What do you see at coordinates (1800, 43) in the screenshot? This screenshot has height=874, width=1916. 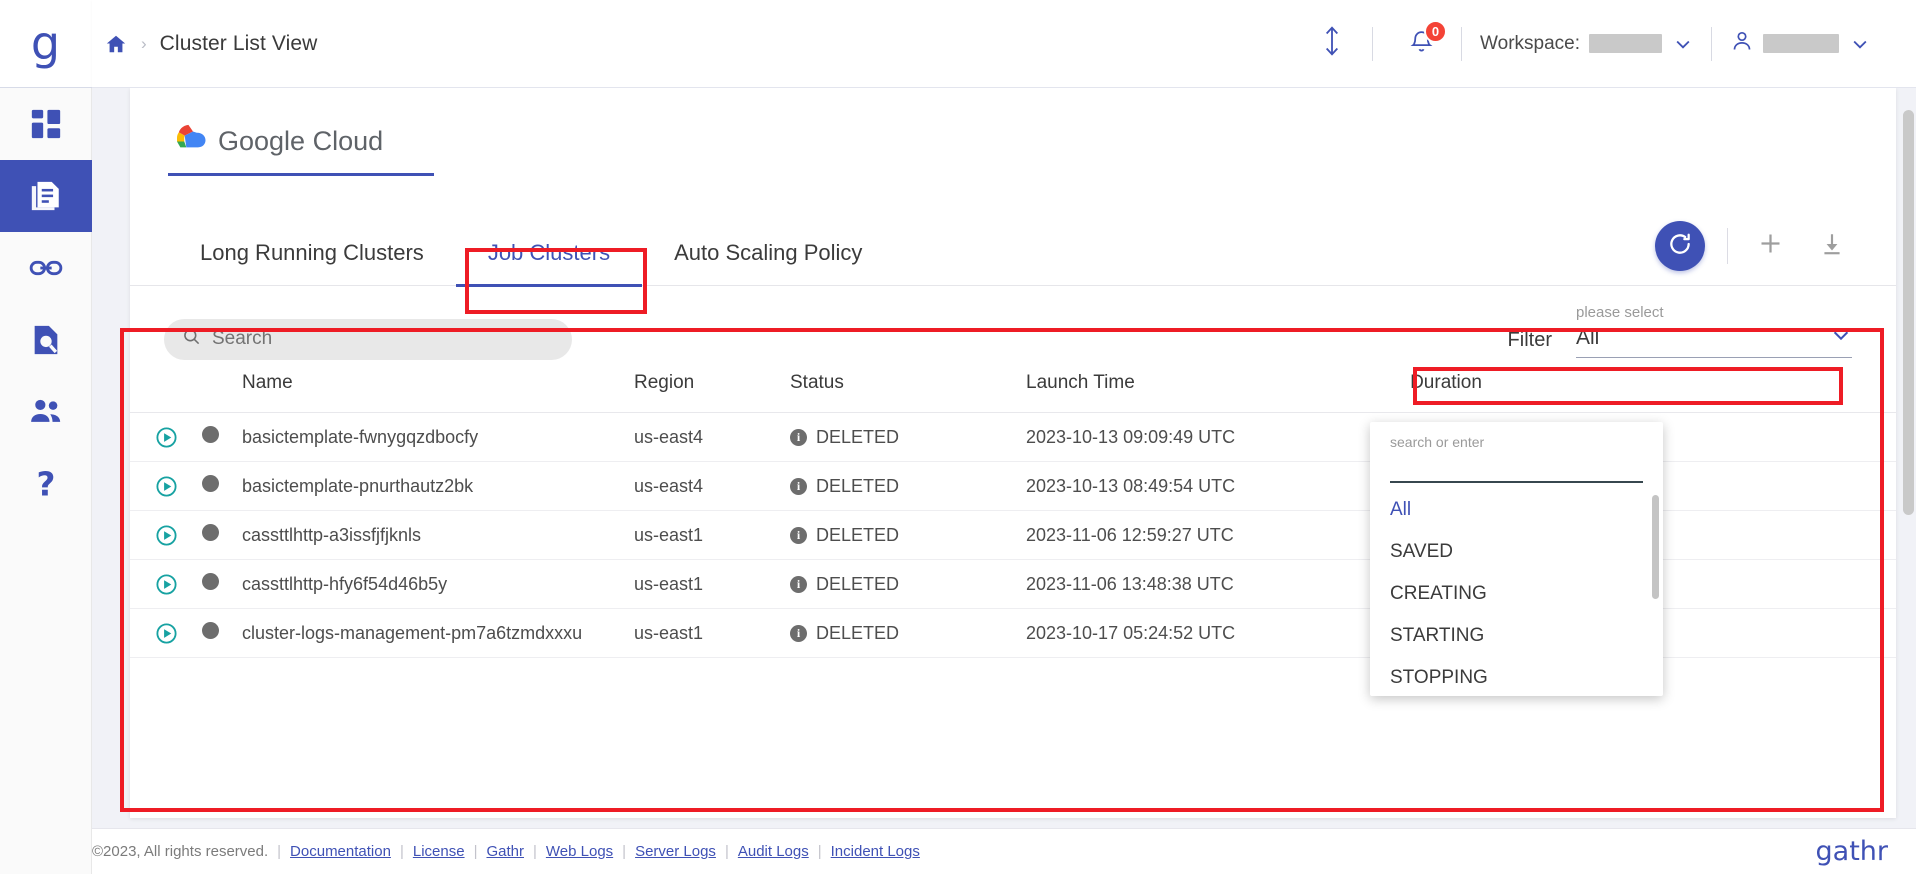 I see `user-account-menu` at bounding box center [1800, 43].